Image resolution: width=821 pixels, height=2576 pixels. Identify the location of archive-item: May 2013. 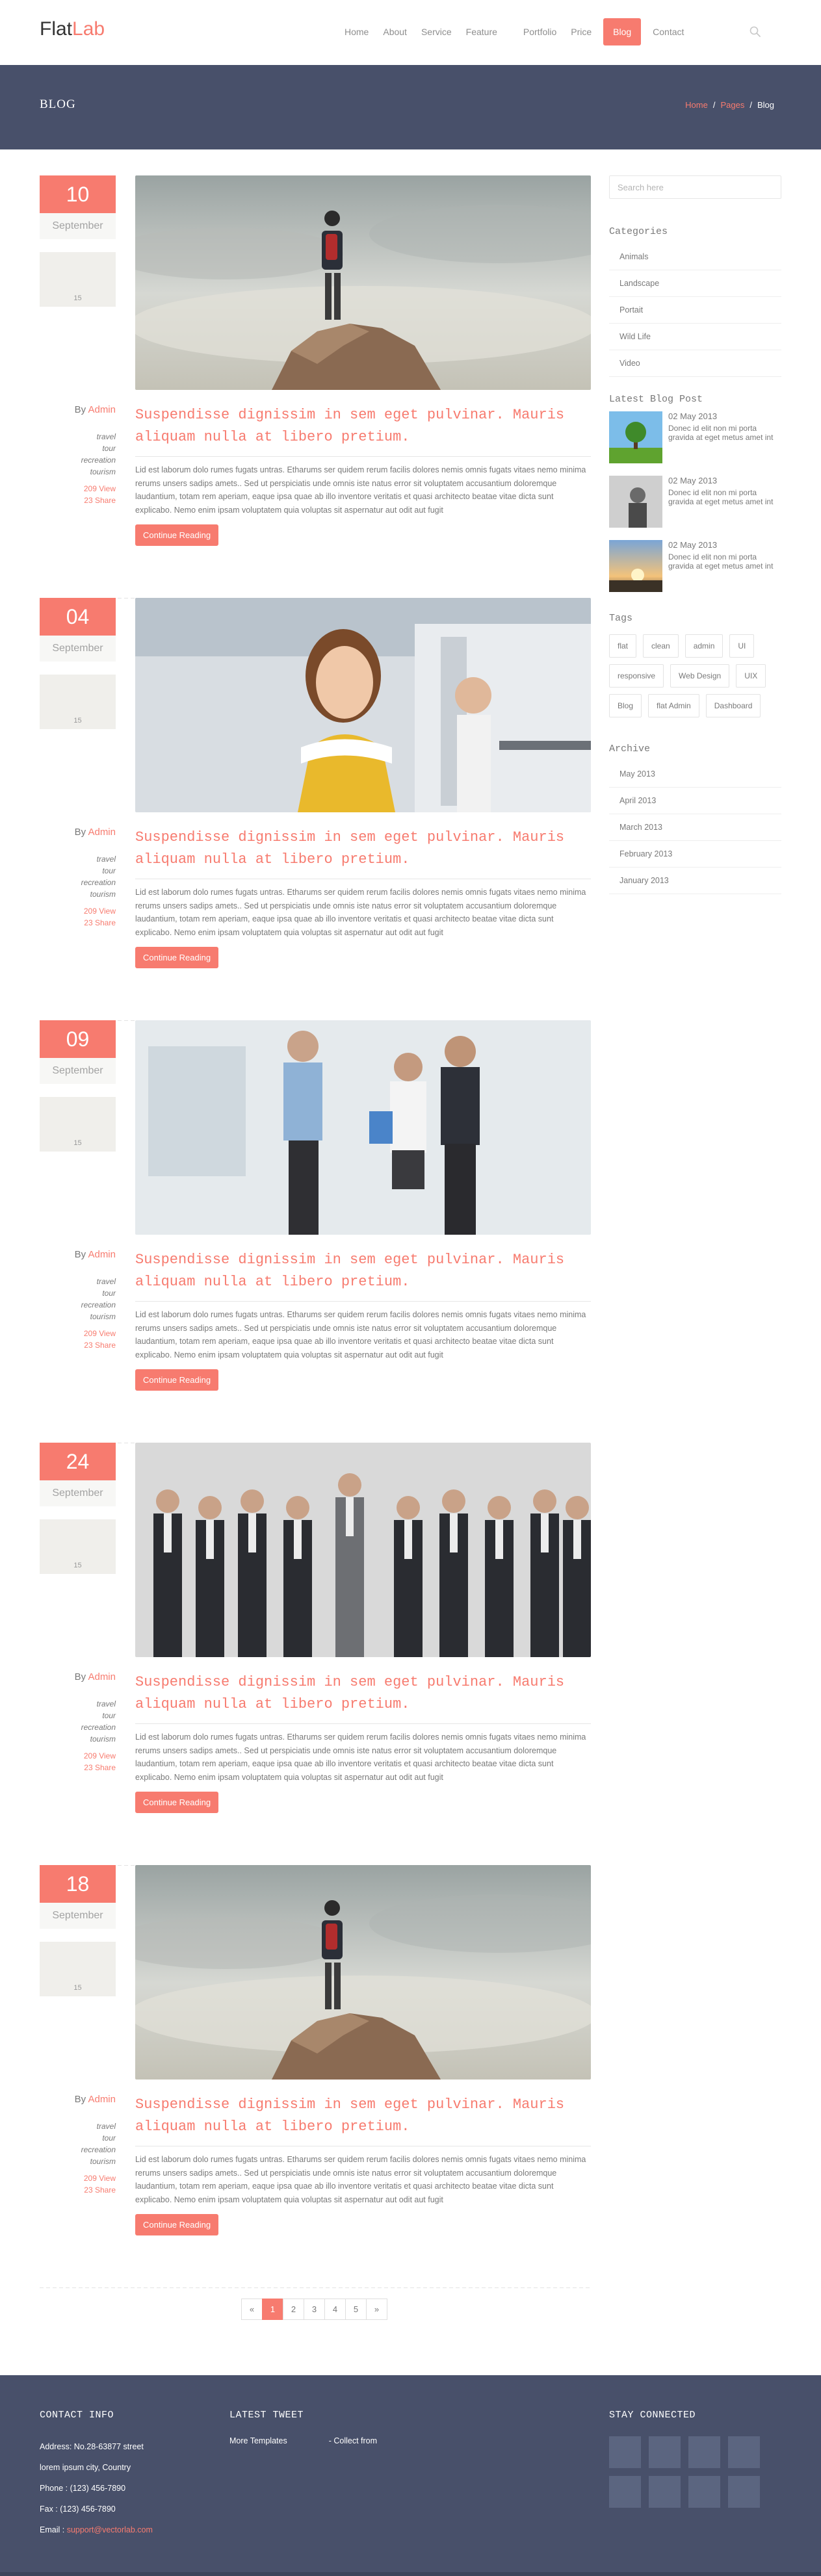
(695, 775).